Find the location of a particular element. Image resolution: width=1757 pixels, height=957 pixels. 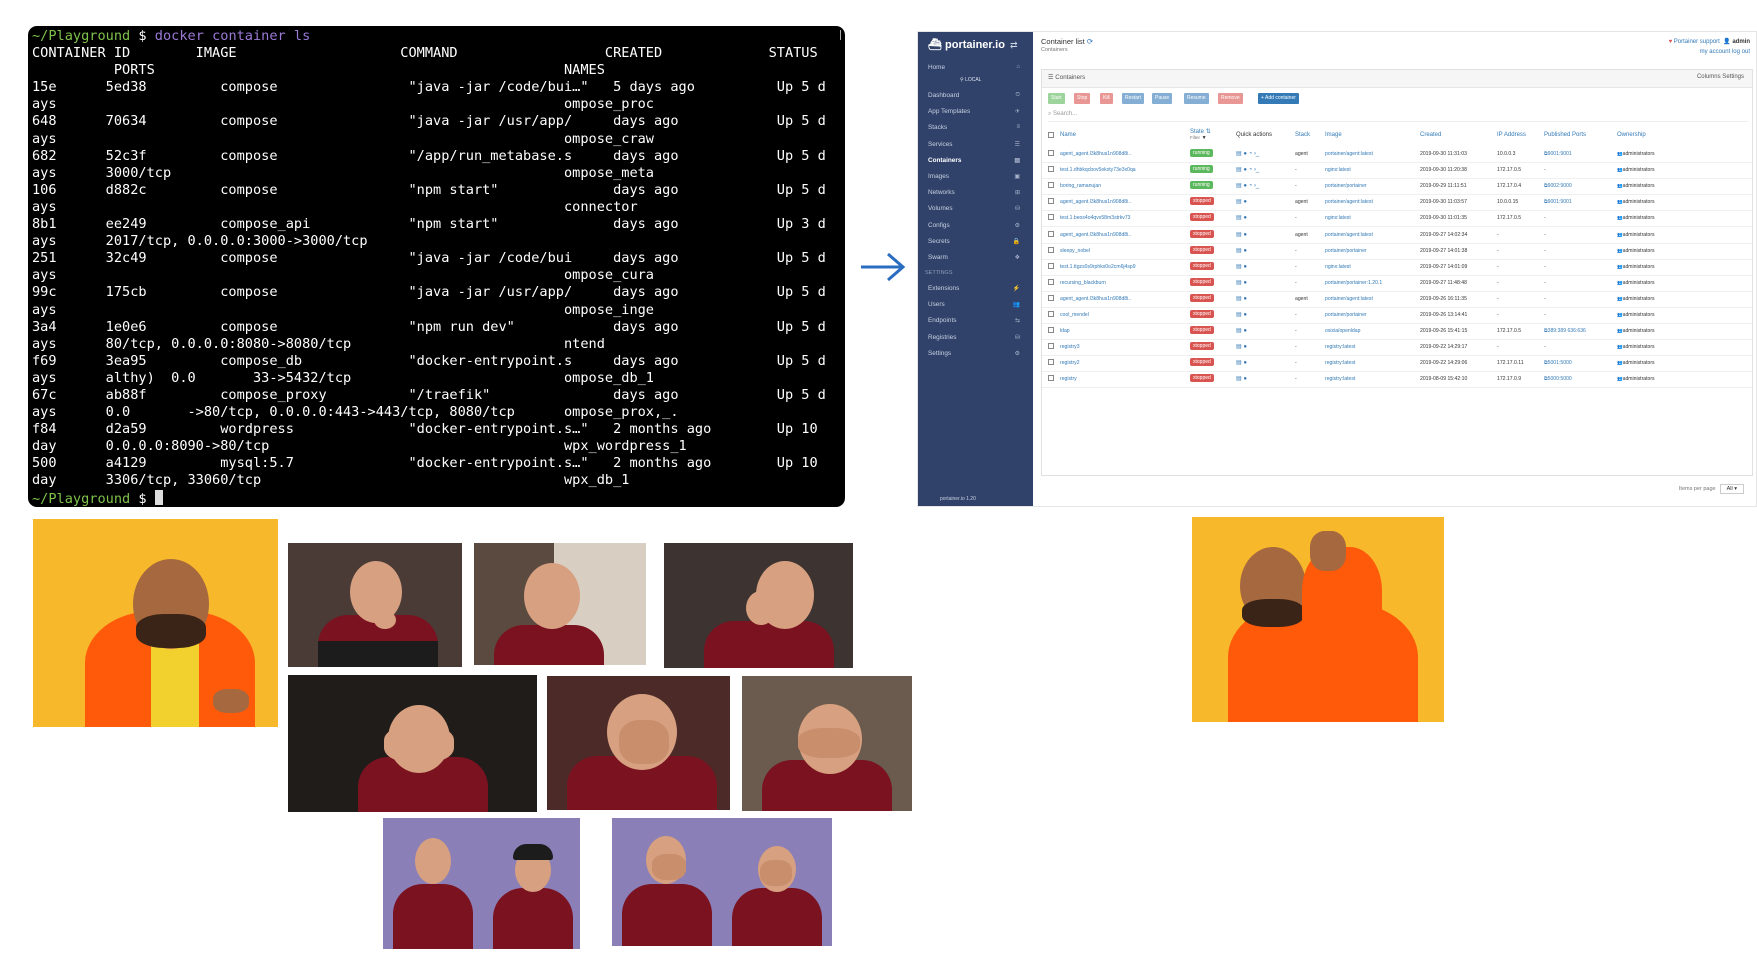

scroll-indicator is located at coordinates (840, 35).